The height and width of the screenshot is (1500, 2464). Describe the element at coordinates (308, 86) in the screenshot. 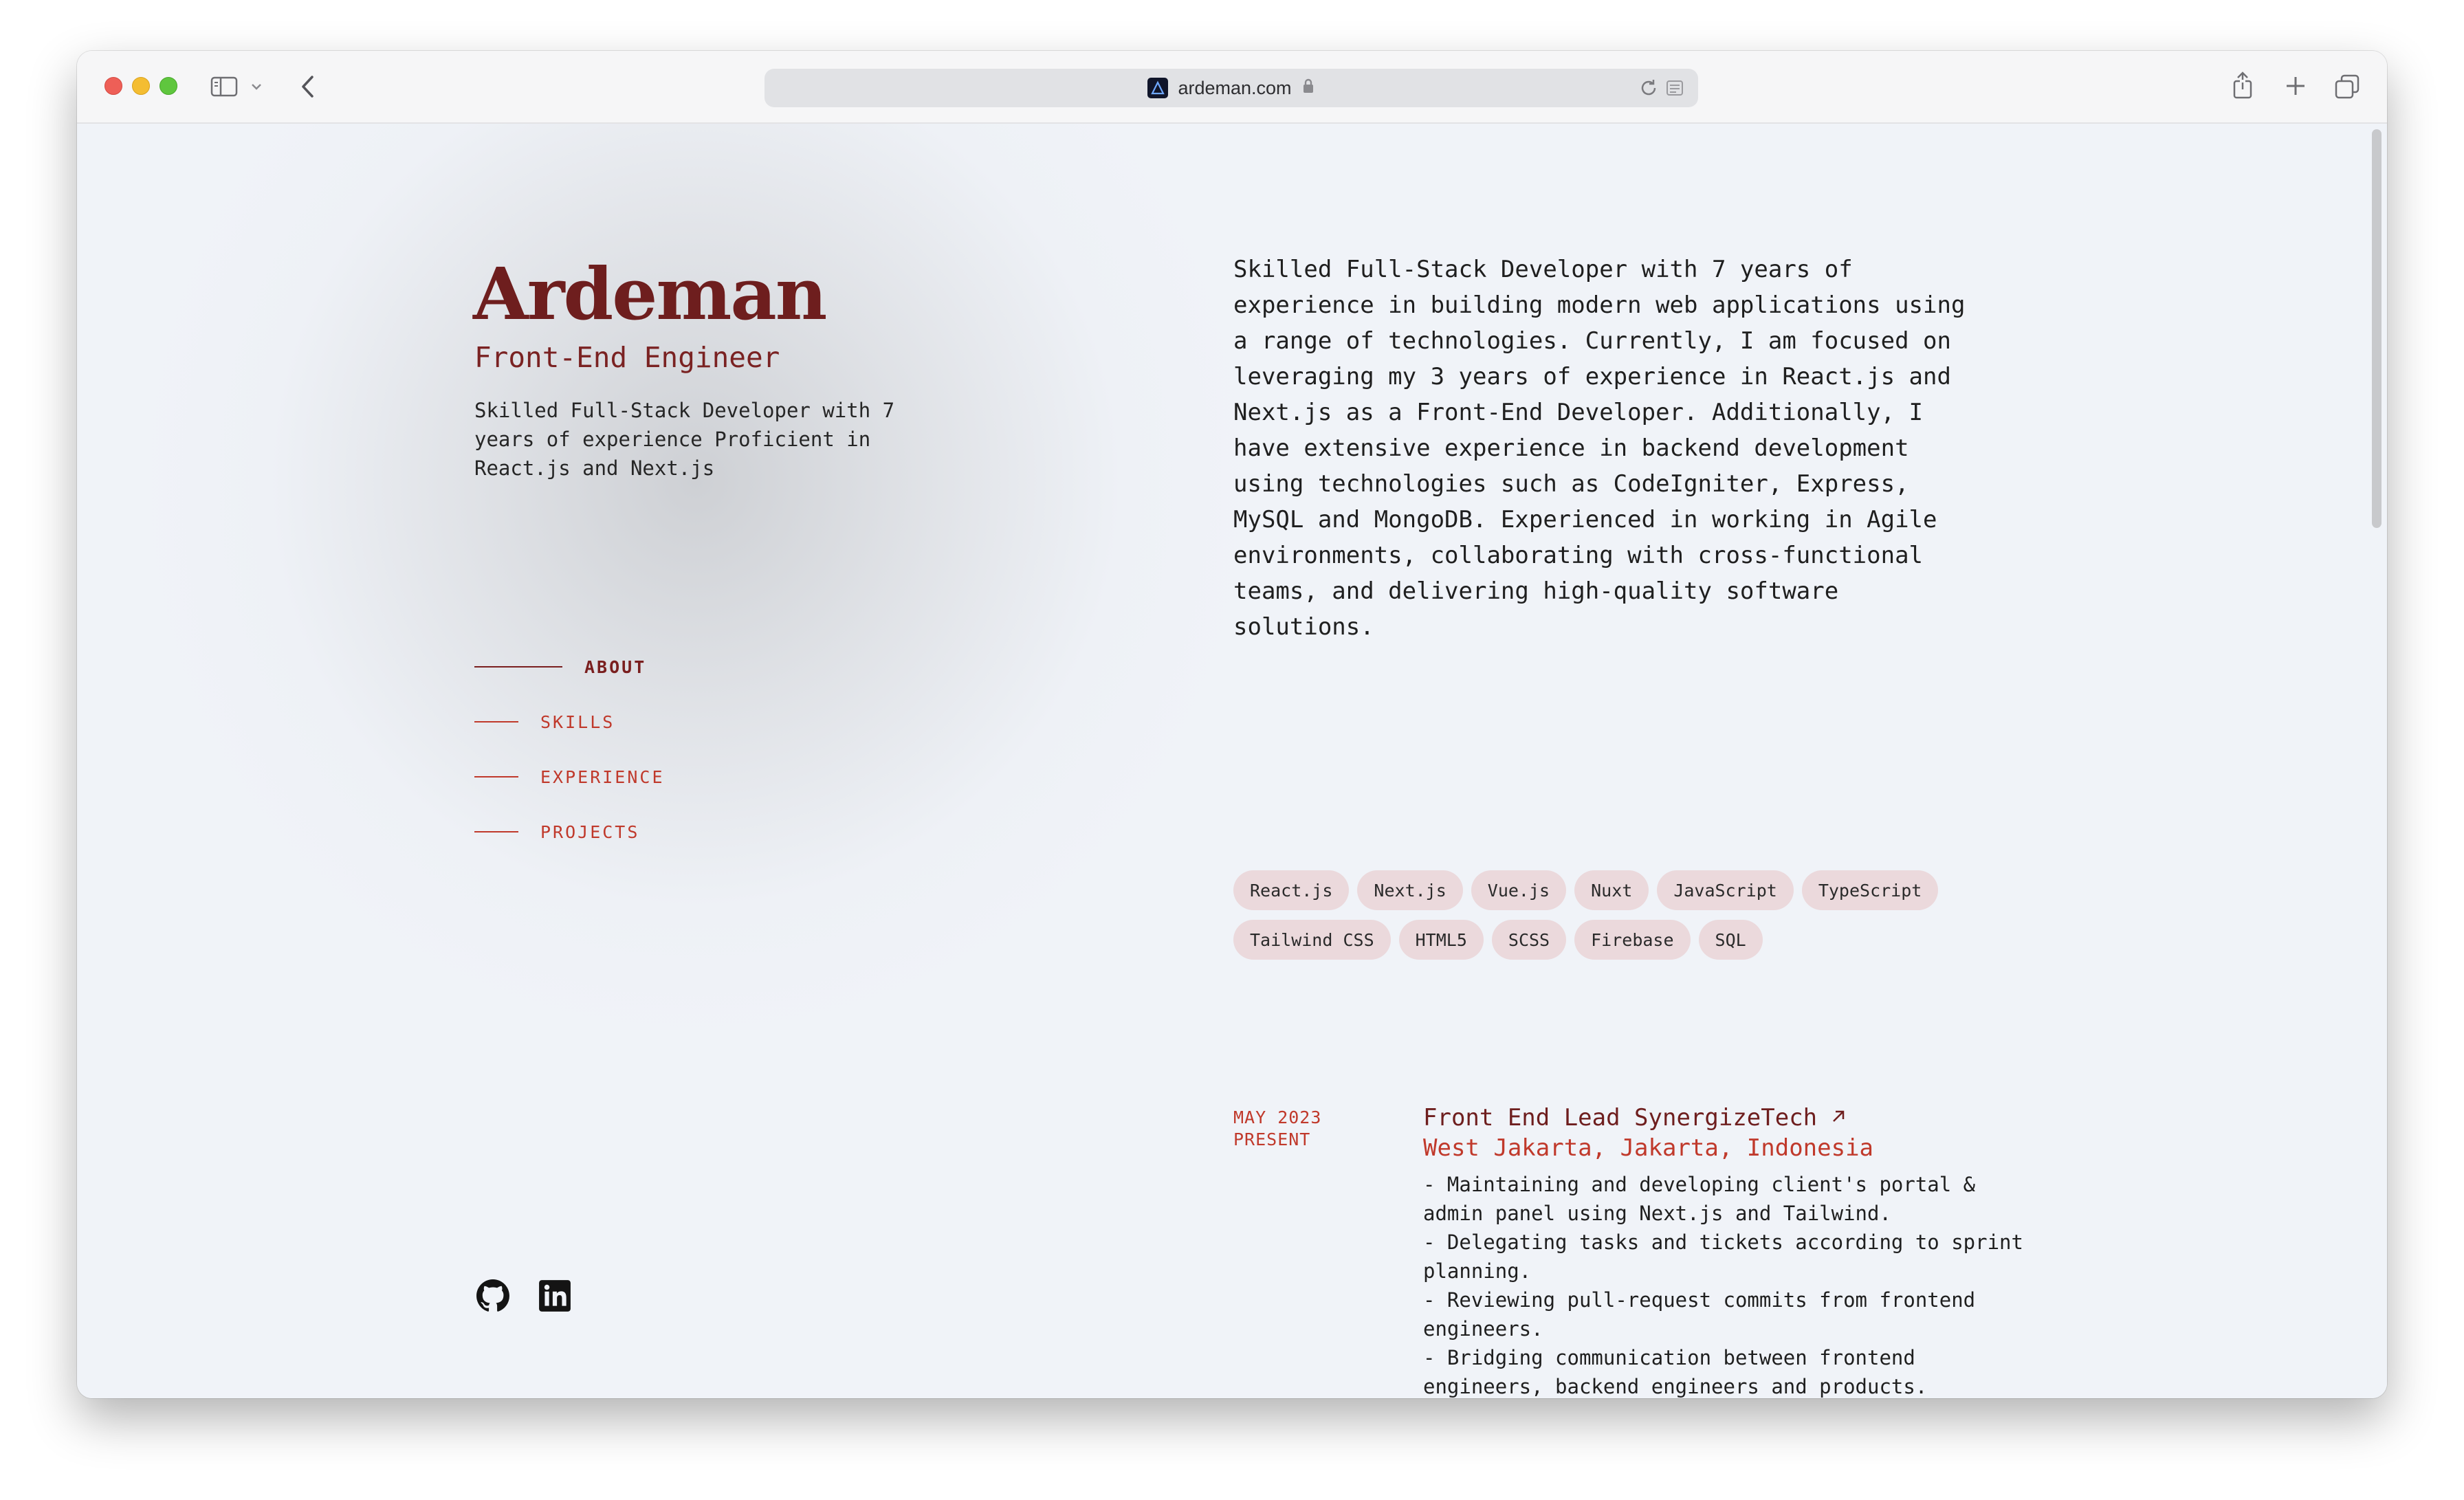

I see `back-button` at that location.